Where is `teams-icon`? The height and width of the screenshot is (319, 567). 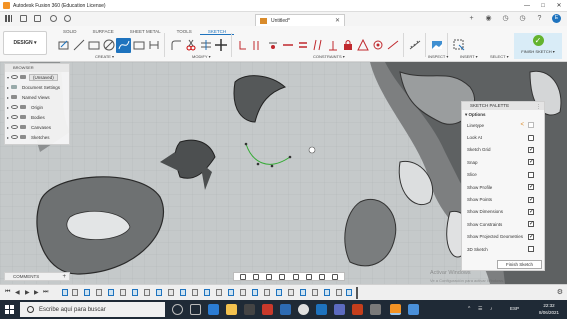 teams-icon is located at coordinates (339, 309).